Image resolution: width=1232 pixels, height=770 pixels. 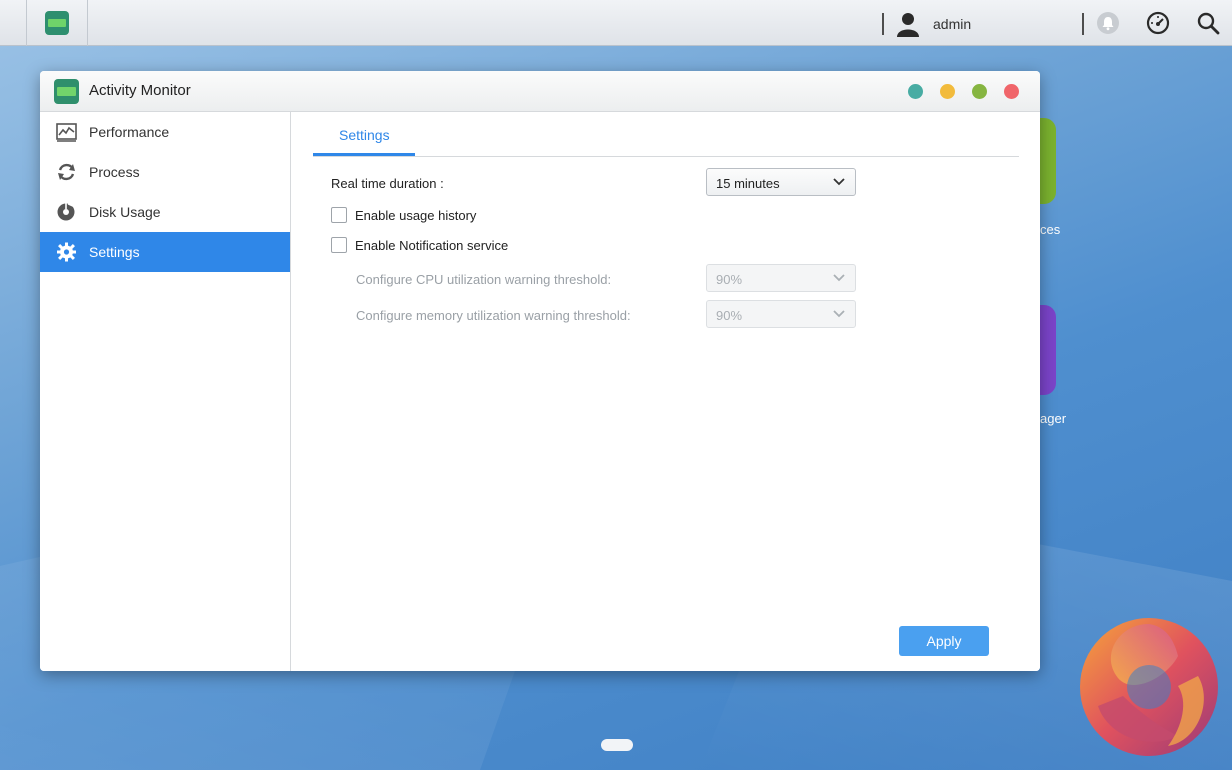 I want to click on maximize-button, so click(x=979, y=91).